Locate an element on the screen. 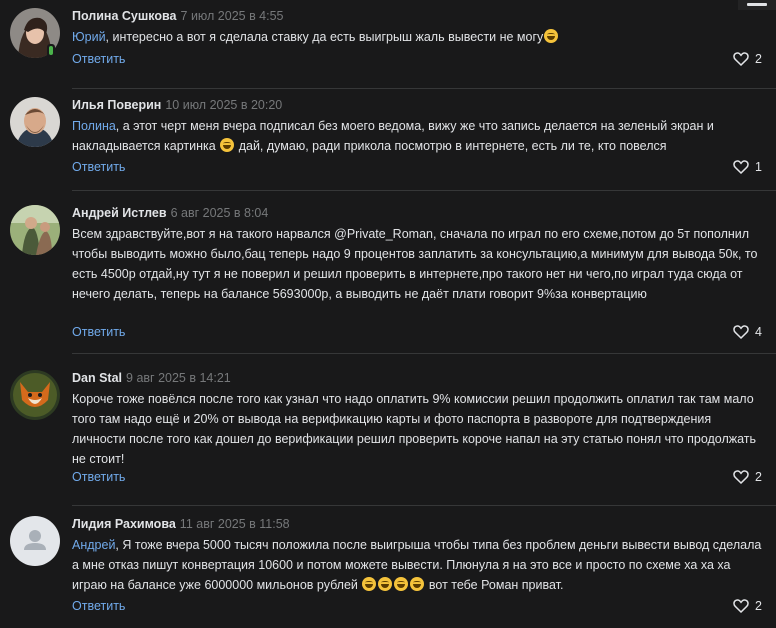 The width and height of the screenshot is (776, 628). comment-date: 6 авг 2025 в 8:04 is located at coordinates (220, 213).